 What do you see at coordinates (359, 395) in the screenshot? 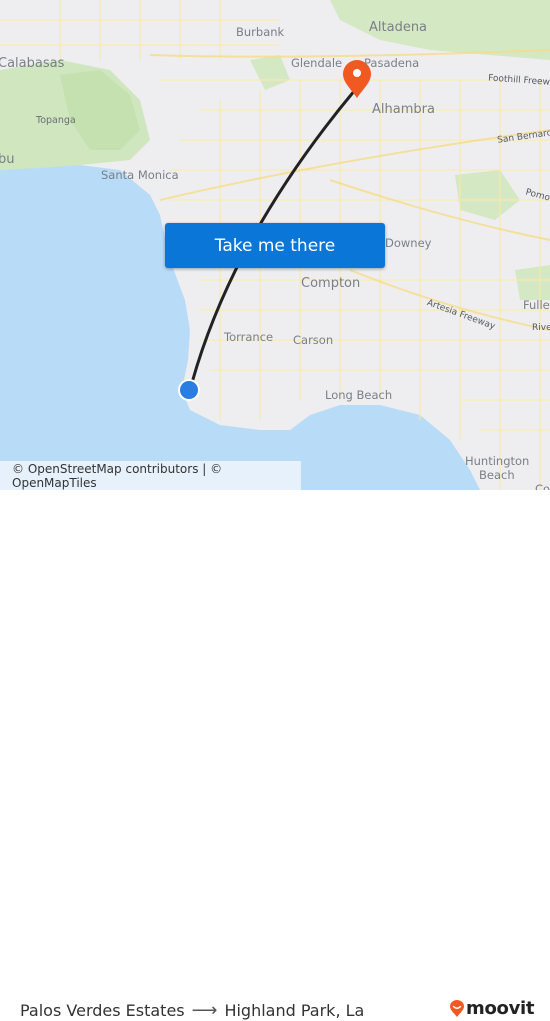
I see `place-label: Long Beach` at bounding box center [359, 395].